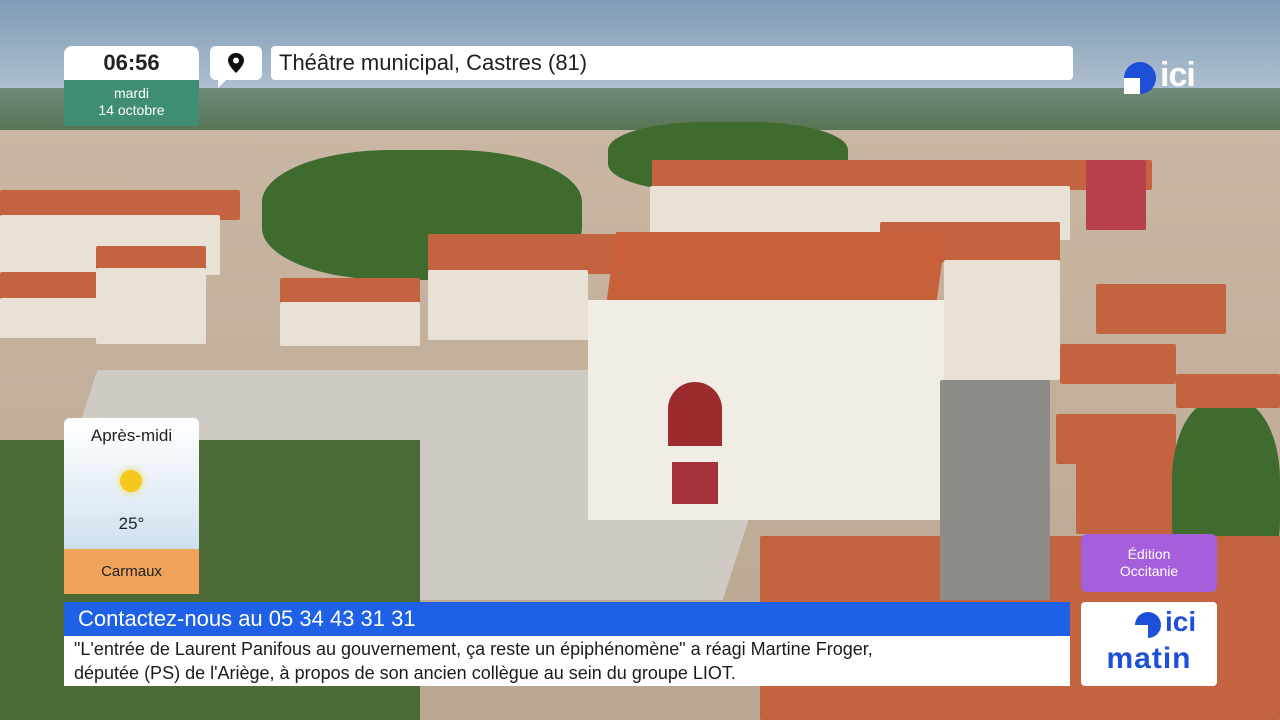  I want to click on location-pin-box, so click(236, 67).